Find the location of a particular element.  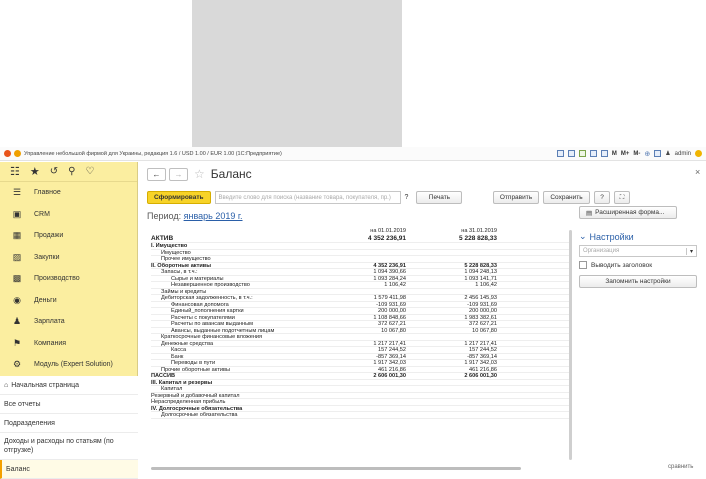

period-label: Период: is located at coordinates (164, 216).